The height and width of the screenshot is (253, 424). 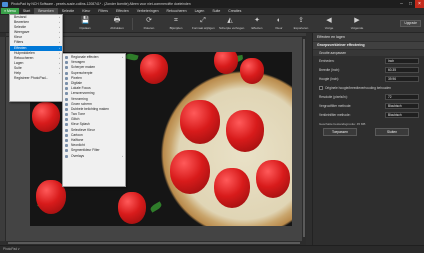 I want to click on section-title: Groepsverkleiner effectering, so click(x=368, y=45).